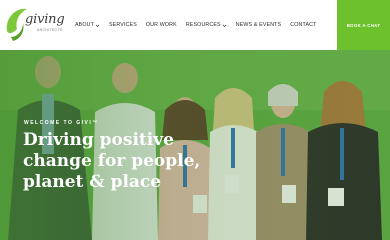 This screenshot has width=390, height=240. I want to click on nav-item-resources: RESOURCES, so click(206, 25).